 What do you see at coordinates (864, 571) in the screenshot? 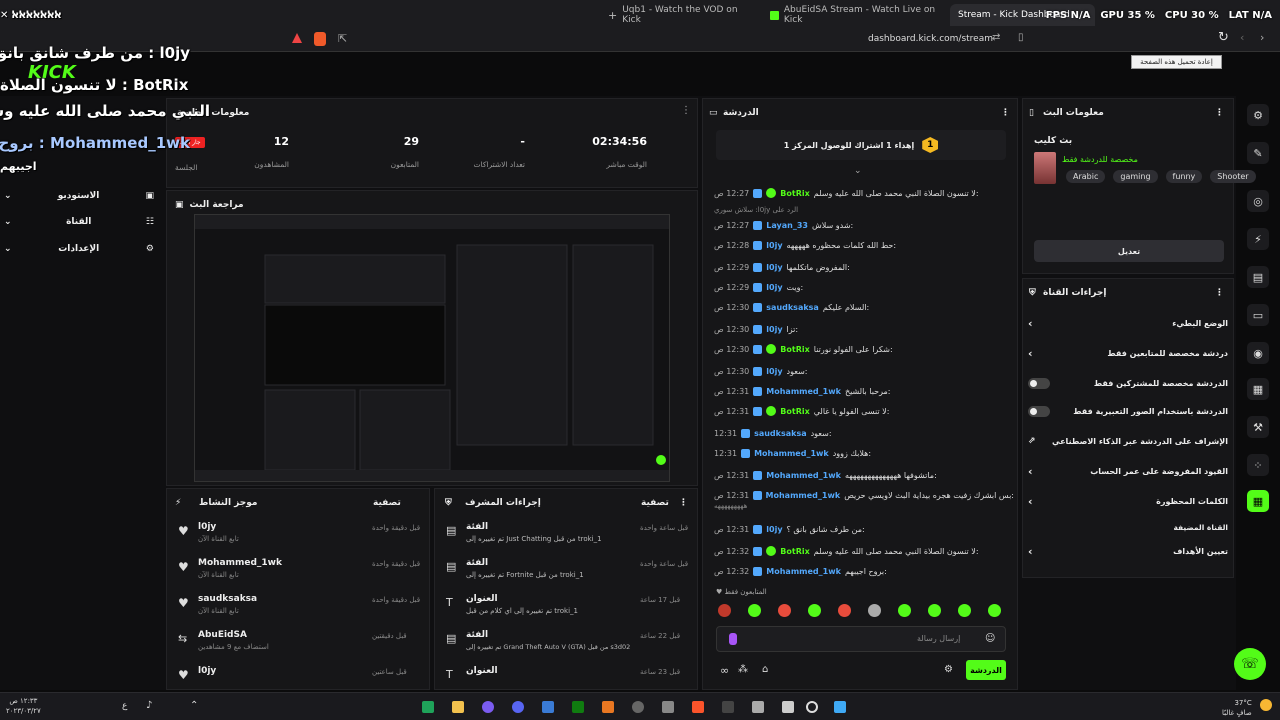
I see `chat-message: :بروح اجيبهم Mohammed_1wk 12:32 ص` at bounding box center [864, 571].